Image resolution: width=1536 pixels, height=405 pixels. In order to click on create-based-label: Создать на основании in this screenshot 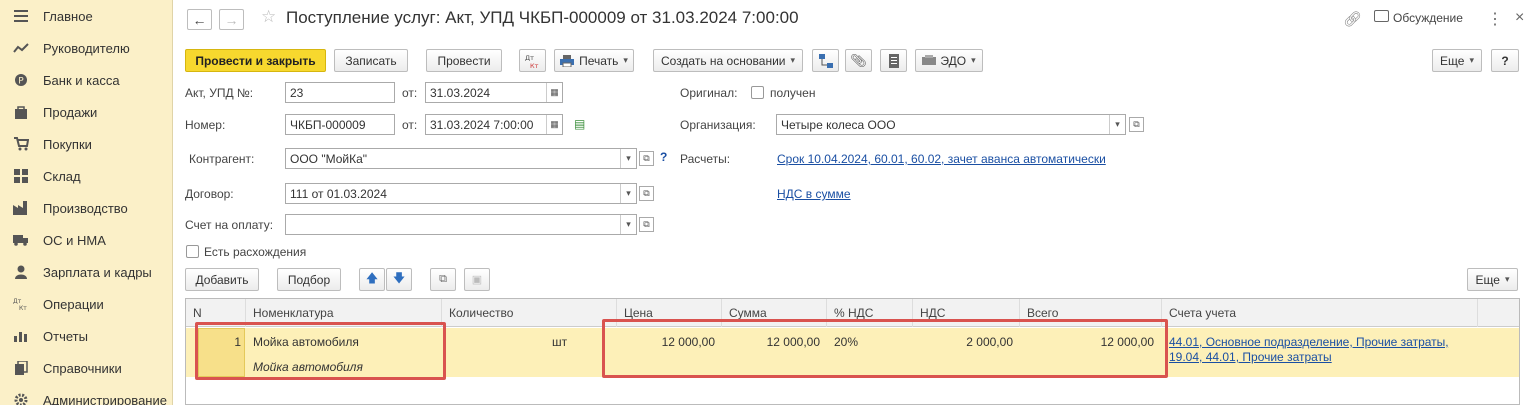, I will do `click(723, 60)`.